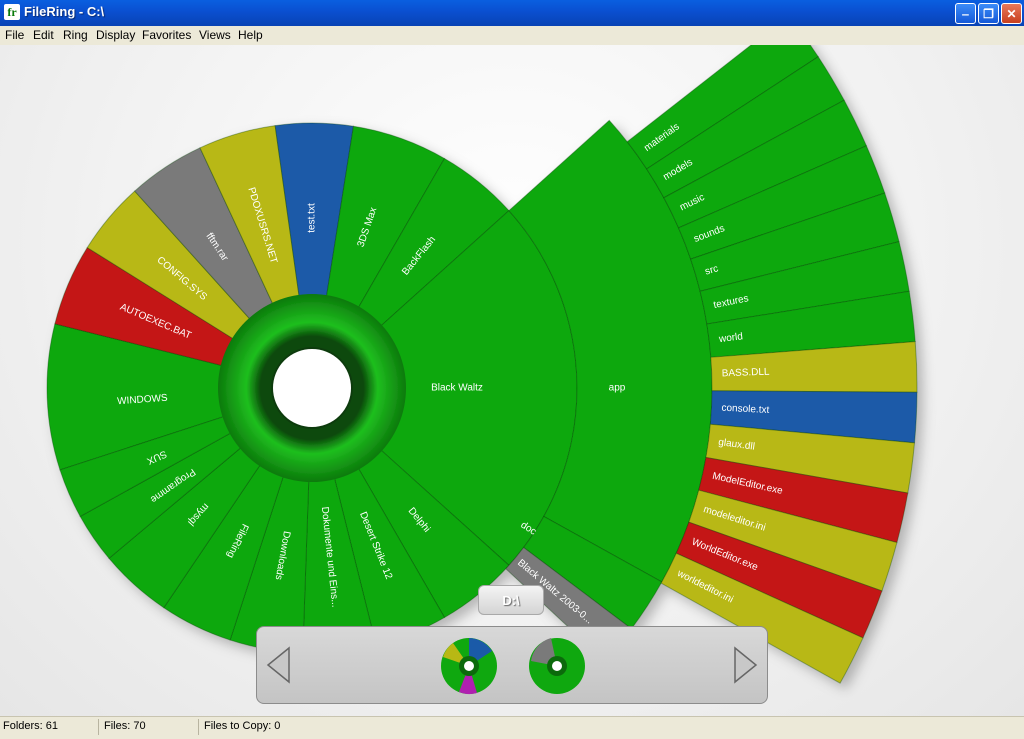 The image size is (1024, 739). I want to click on ring-item-label: app, so click(617, 388).